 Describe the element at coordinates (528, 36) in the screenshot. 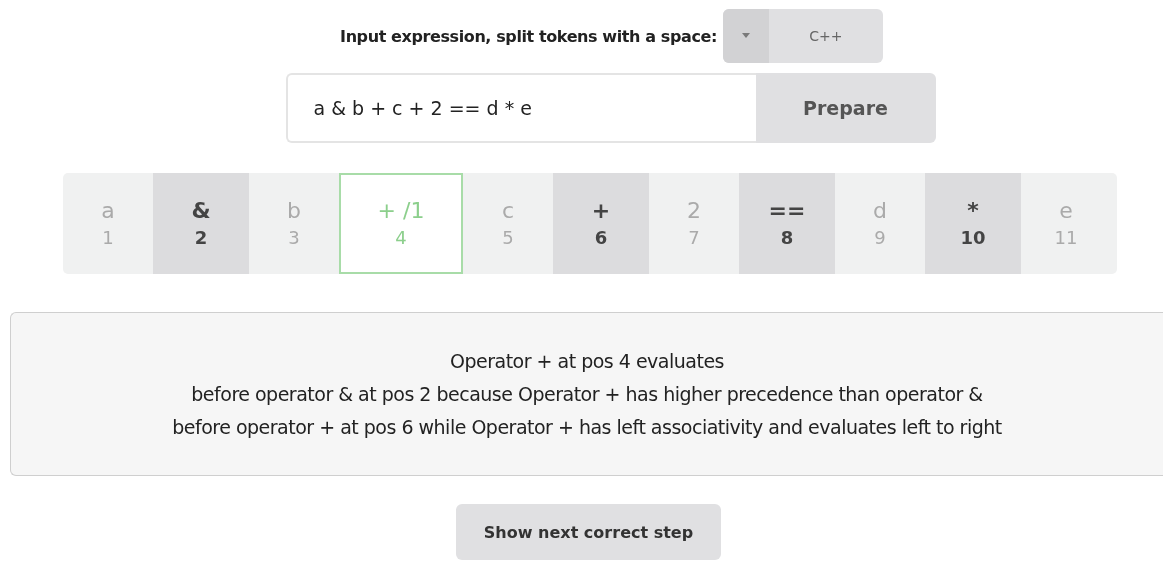

I see `prompt-label: Input expression, split tokens with a space:` at that location.